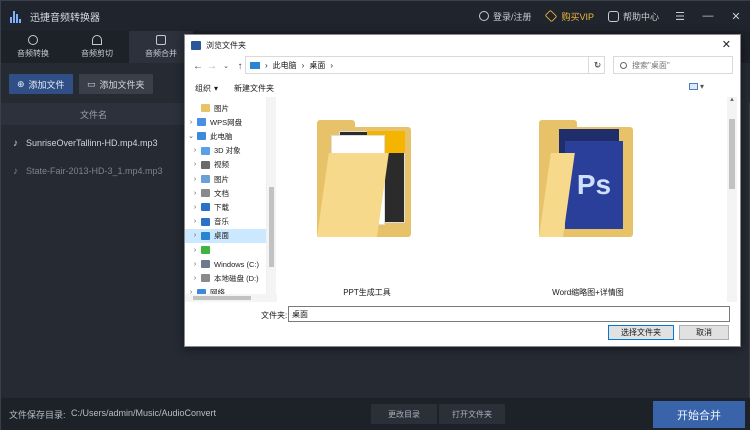 This screenshot has width=750, height=430. Describe the element at coordinates (551, 16) in the screenshot. I see `vip-diamond-icon` at that location.